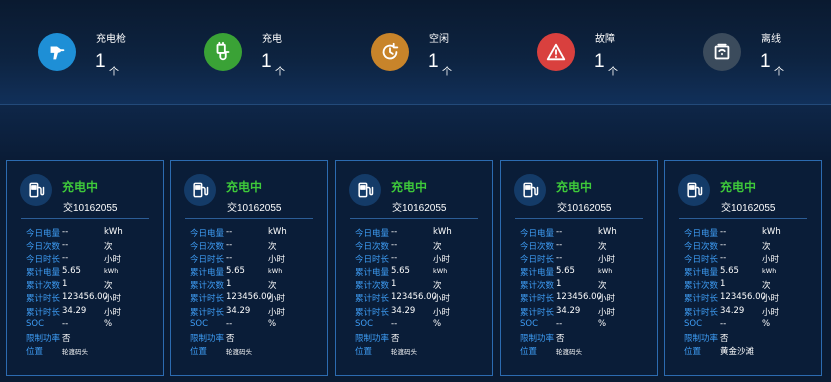 The height and width of the screenshot is (382, 831). Describe the element at coordinates (207, 247) in the screenshot. I see `row-key: 今日次数` at that location.